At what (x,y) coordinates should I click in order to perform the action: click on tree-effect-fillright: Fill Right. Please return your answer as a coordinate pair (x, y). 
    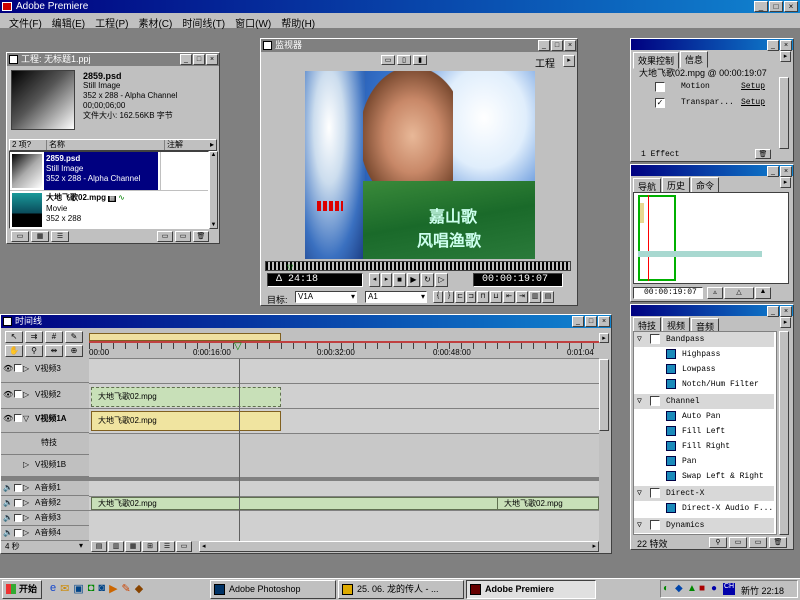
    Looking at the image, I should click on (704, 446).